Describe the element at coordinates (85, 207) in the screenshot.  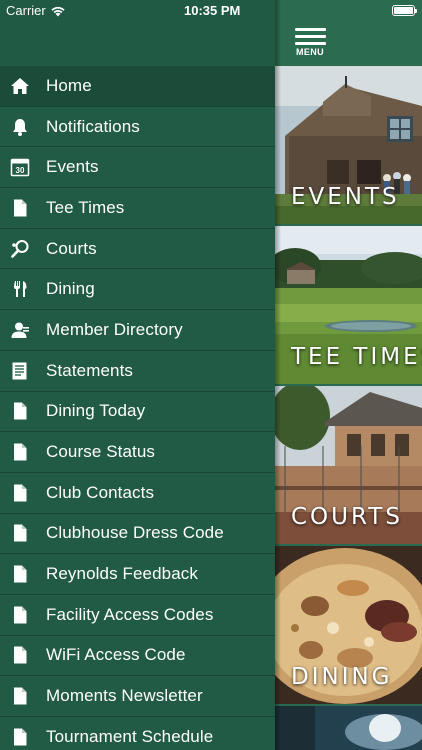
I see `menu-item-label: Tee Times` at that location.